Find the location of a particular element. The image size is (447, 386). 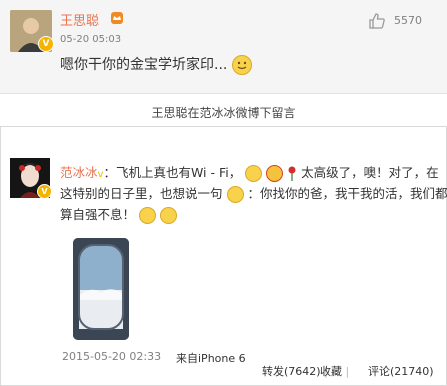

commenter-name: 王思聪 is located at coordinates (79, 19).